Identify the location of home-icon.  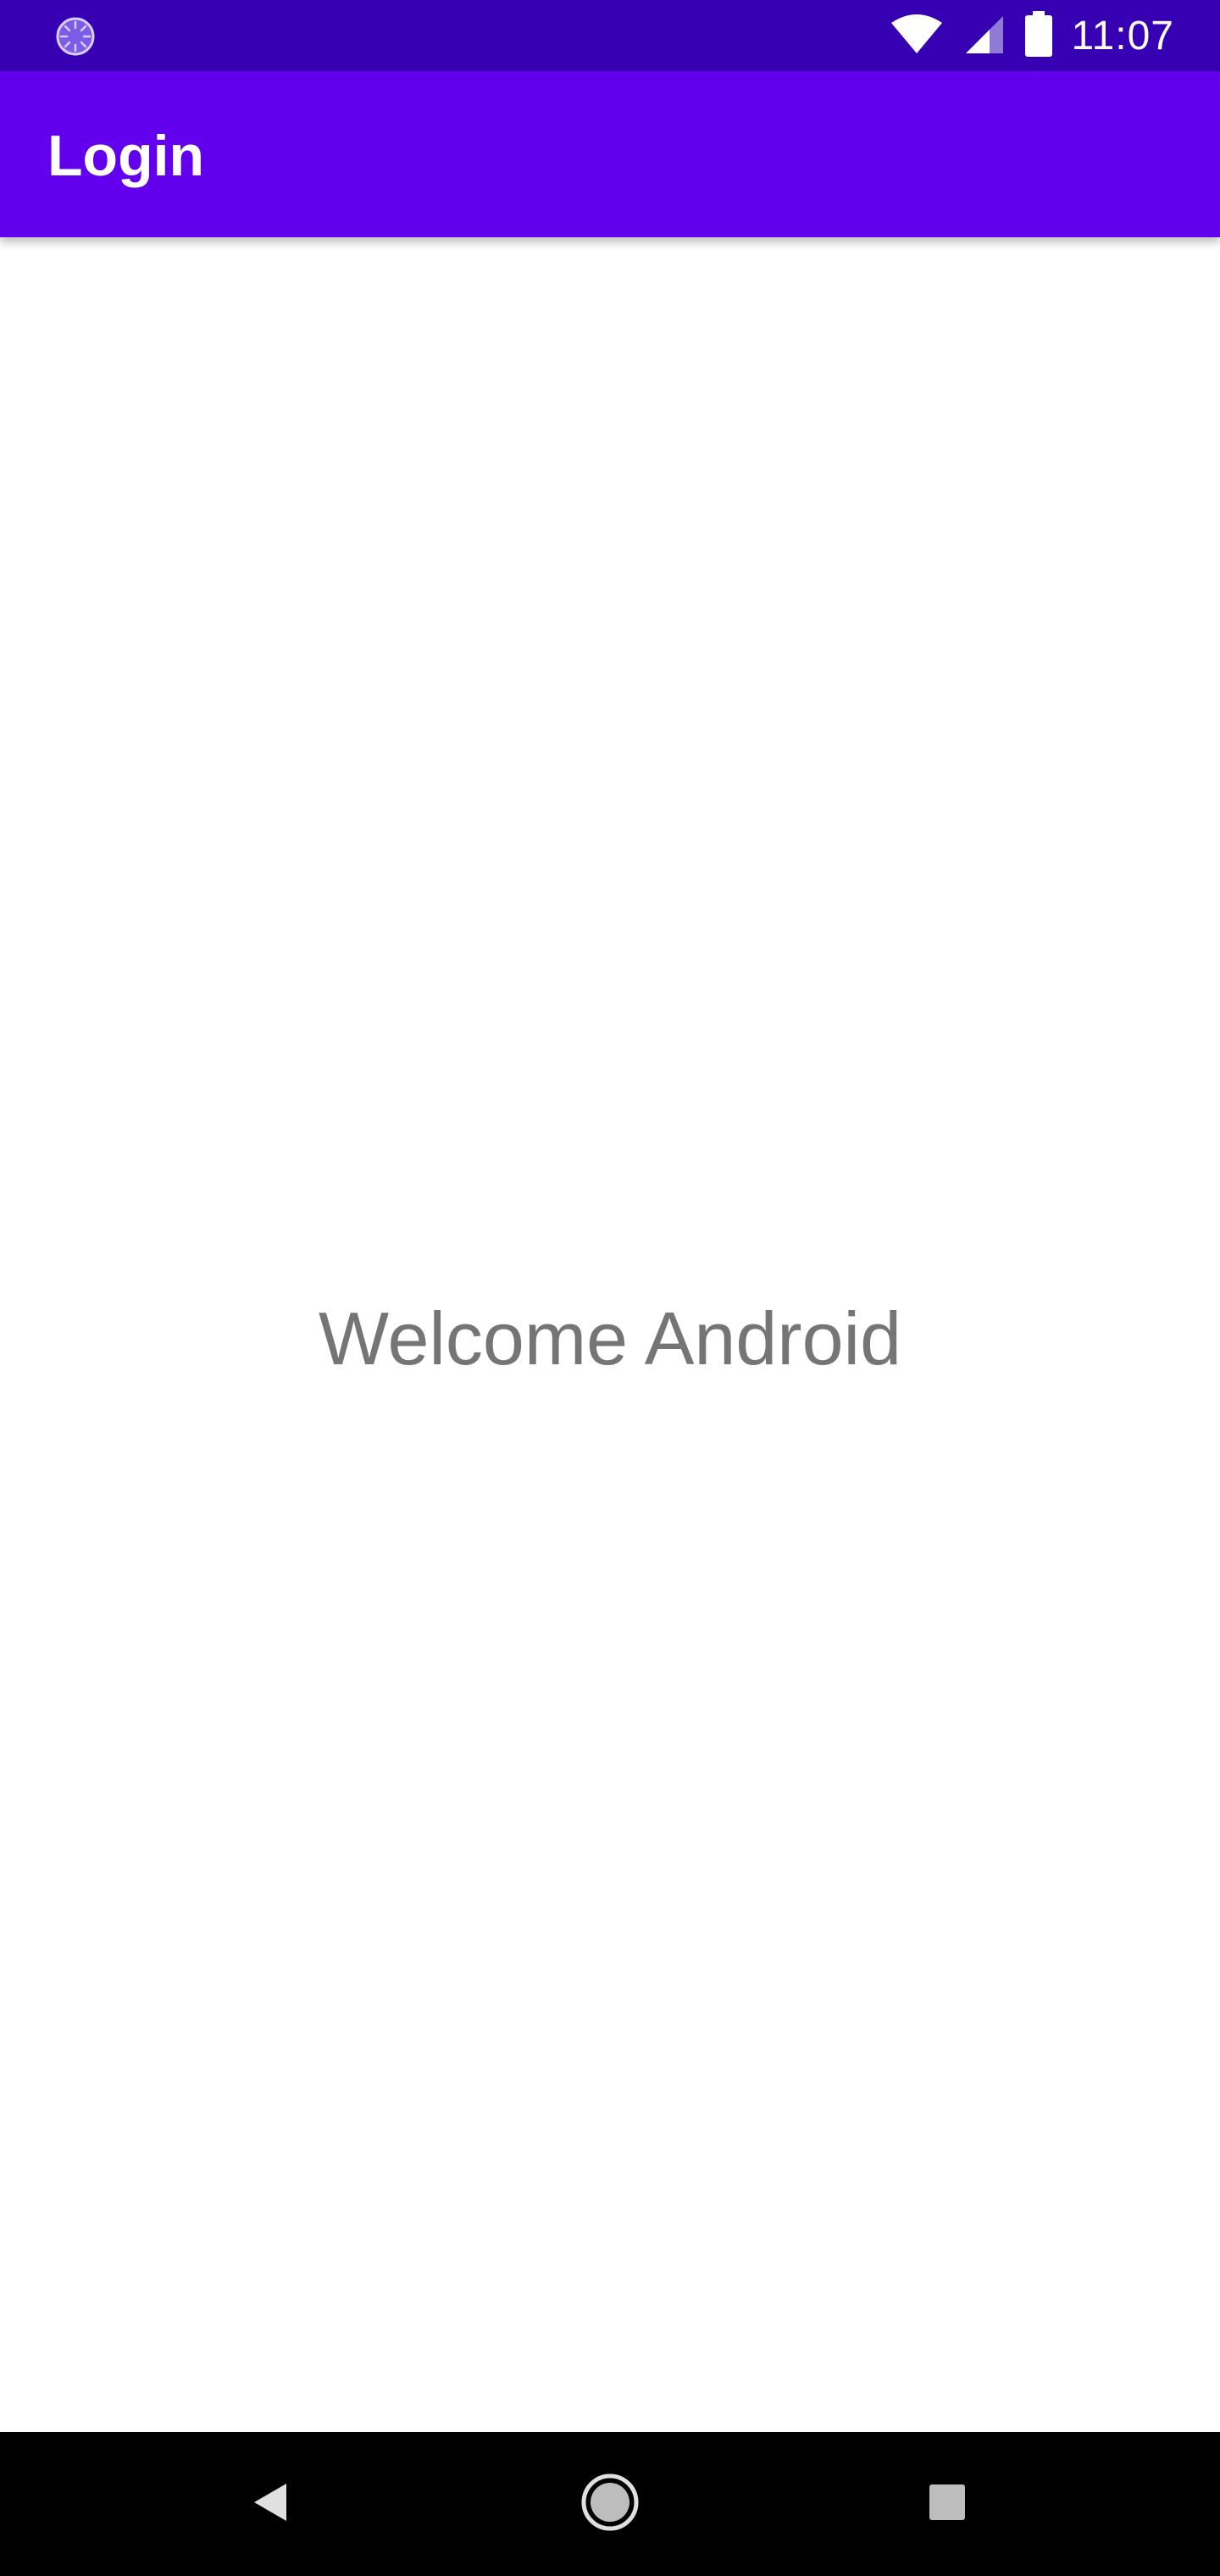
(610, 2504).